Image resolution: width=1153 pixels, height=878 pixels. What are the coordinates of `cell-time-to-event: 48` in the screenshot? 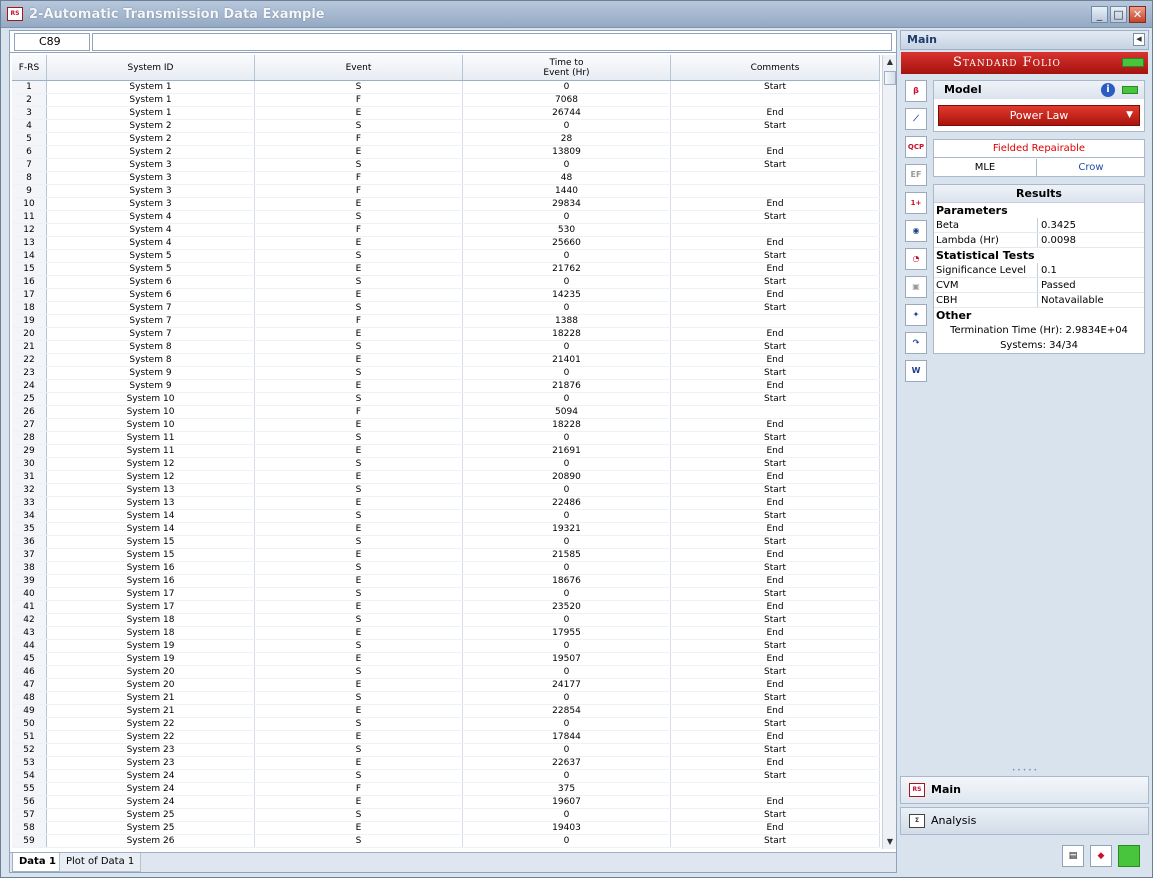 It's located at (567, 178).